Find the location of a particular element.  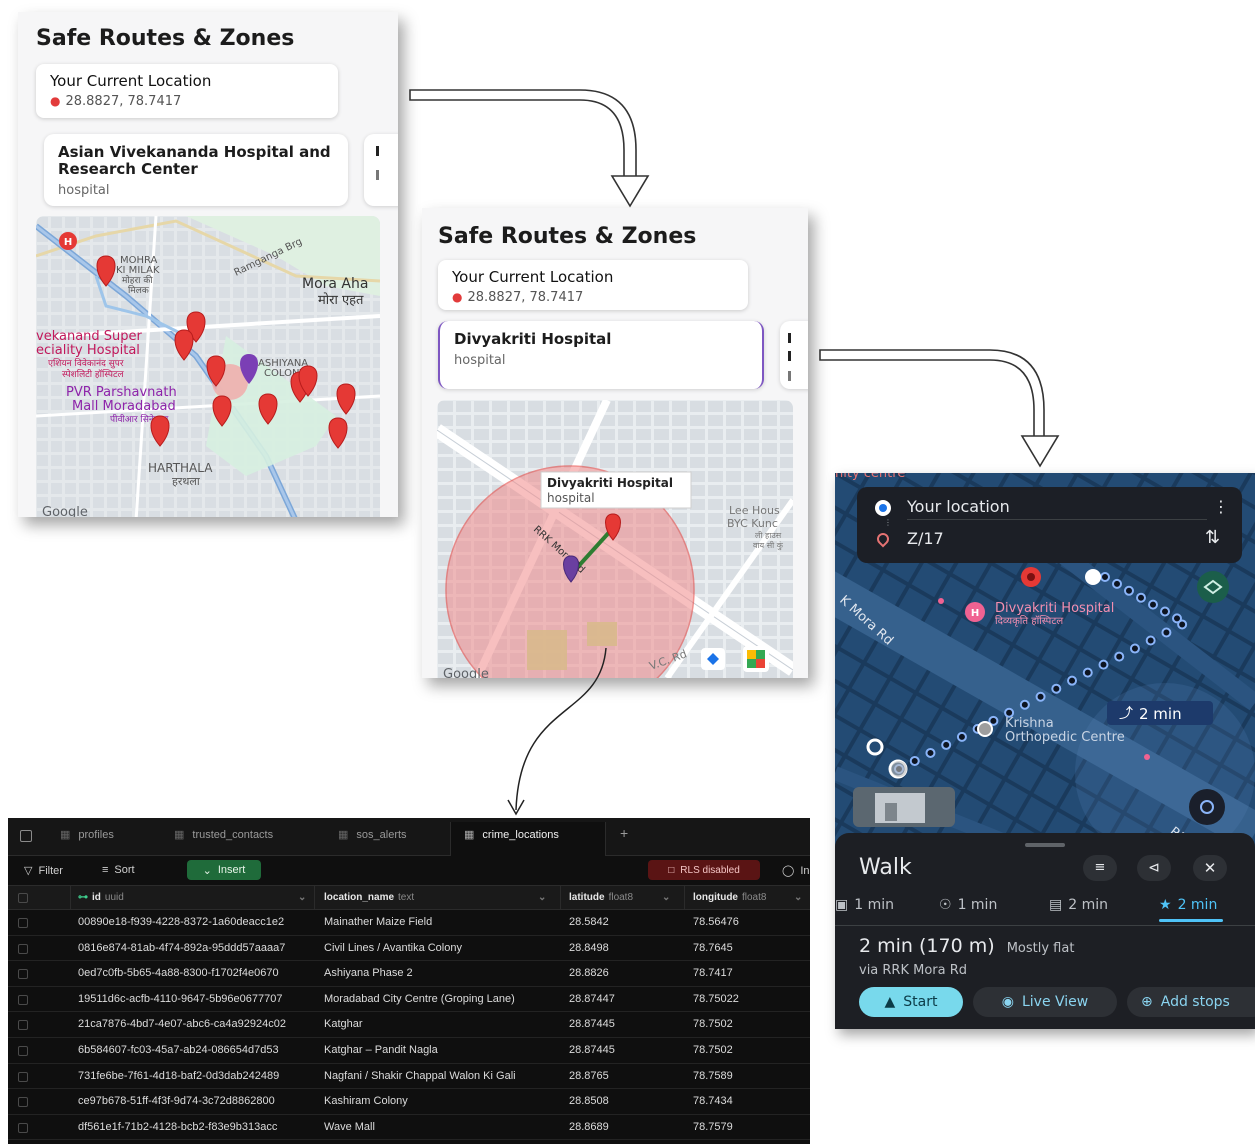

column-location-name: location_name text is located at coordinates (369, 897).